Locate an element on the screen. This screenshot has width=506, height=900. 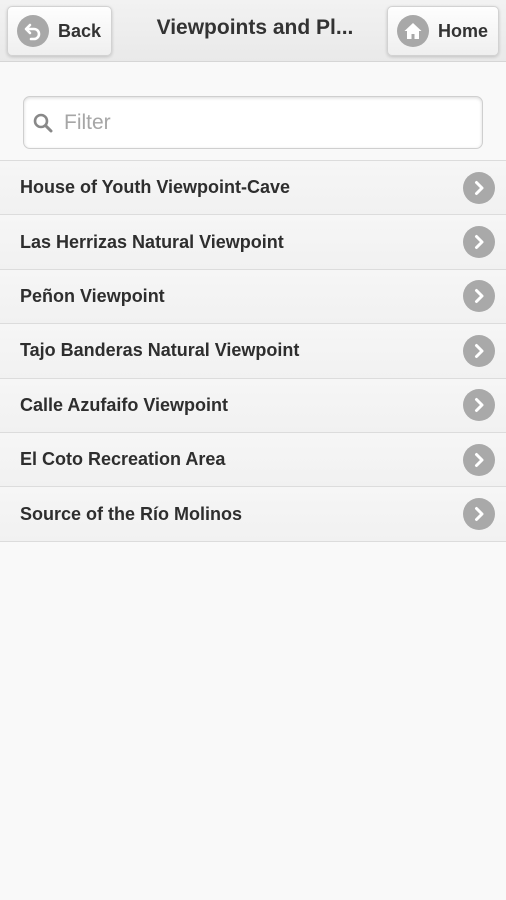
home-icon is located at coordinates (413, 31).